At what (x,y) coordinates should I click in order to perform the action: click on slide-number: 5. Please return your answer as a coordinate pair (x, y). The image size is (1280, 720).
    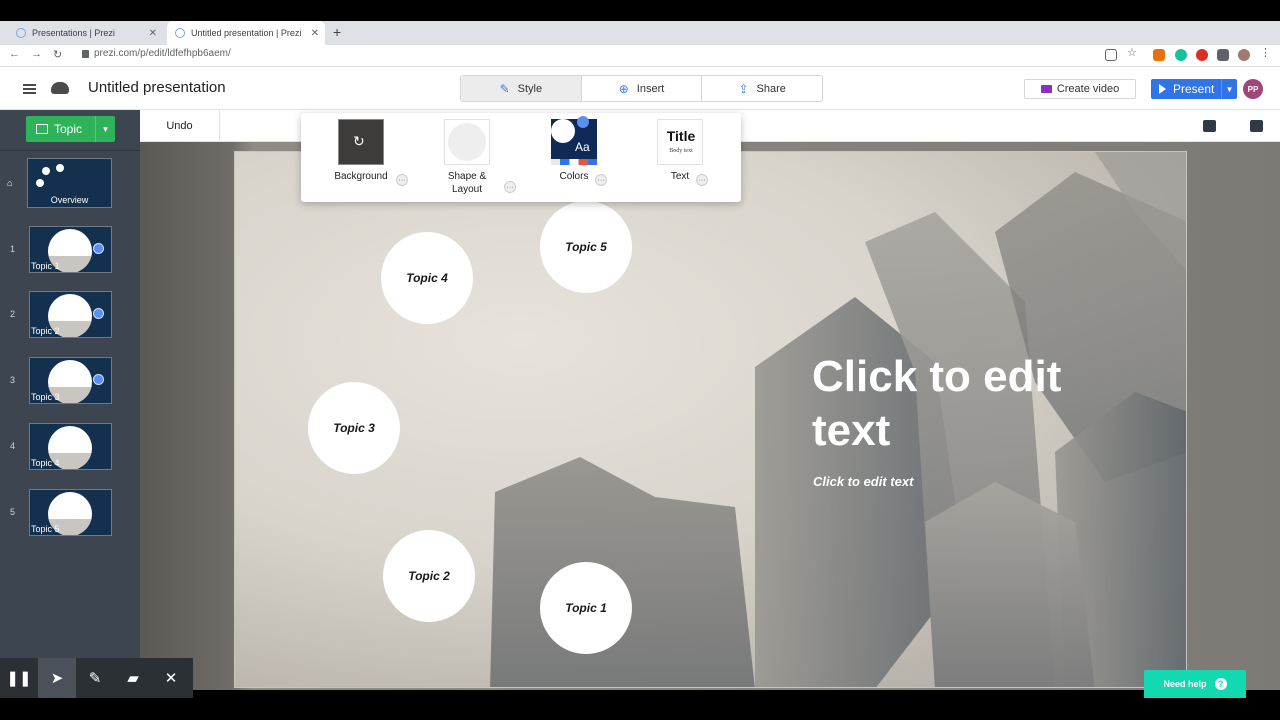
    Looking at the image, I should click on (13, 512).